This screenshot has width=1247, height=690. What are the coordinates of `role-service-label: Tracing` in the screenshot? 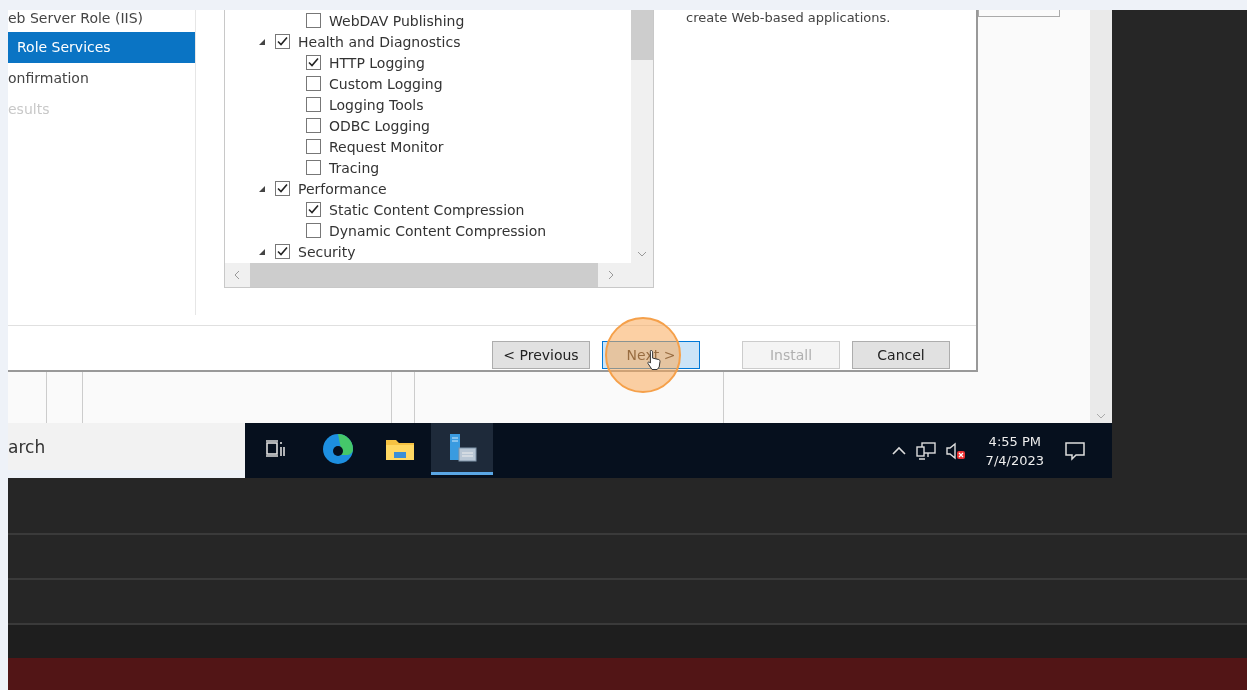 It's located at (354, 167).